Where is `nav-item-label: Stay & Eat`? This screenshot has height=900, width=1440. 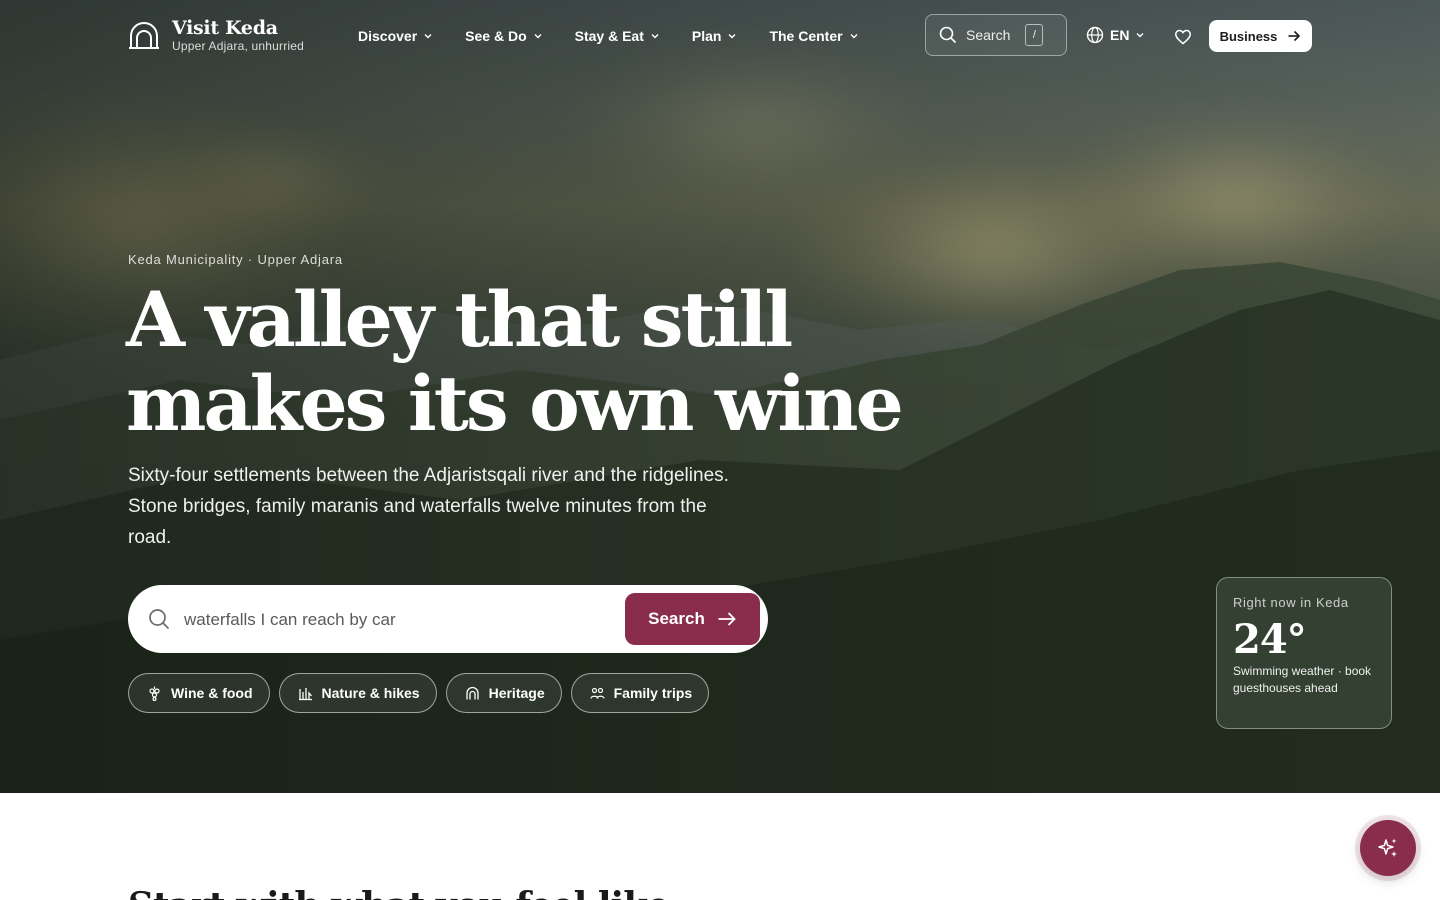
nav-item-label: Stay & Eat is located at coordinates (609, 36).